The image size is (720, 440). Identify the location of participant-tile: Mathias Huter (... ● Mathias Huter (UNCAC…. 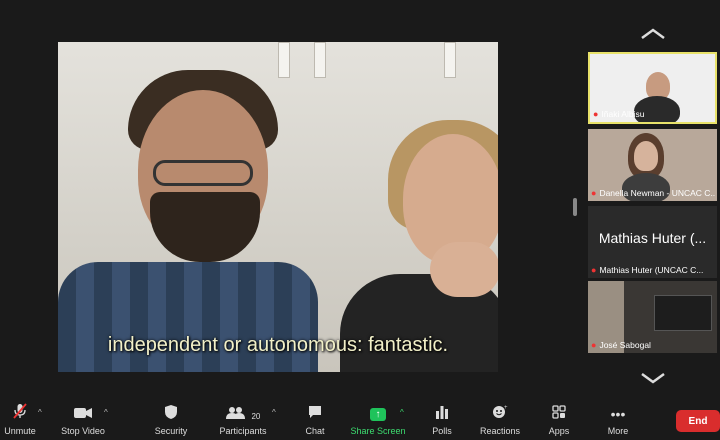
(652, 242).